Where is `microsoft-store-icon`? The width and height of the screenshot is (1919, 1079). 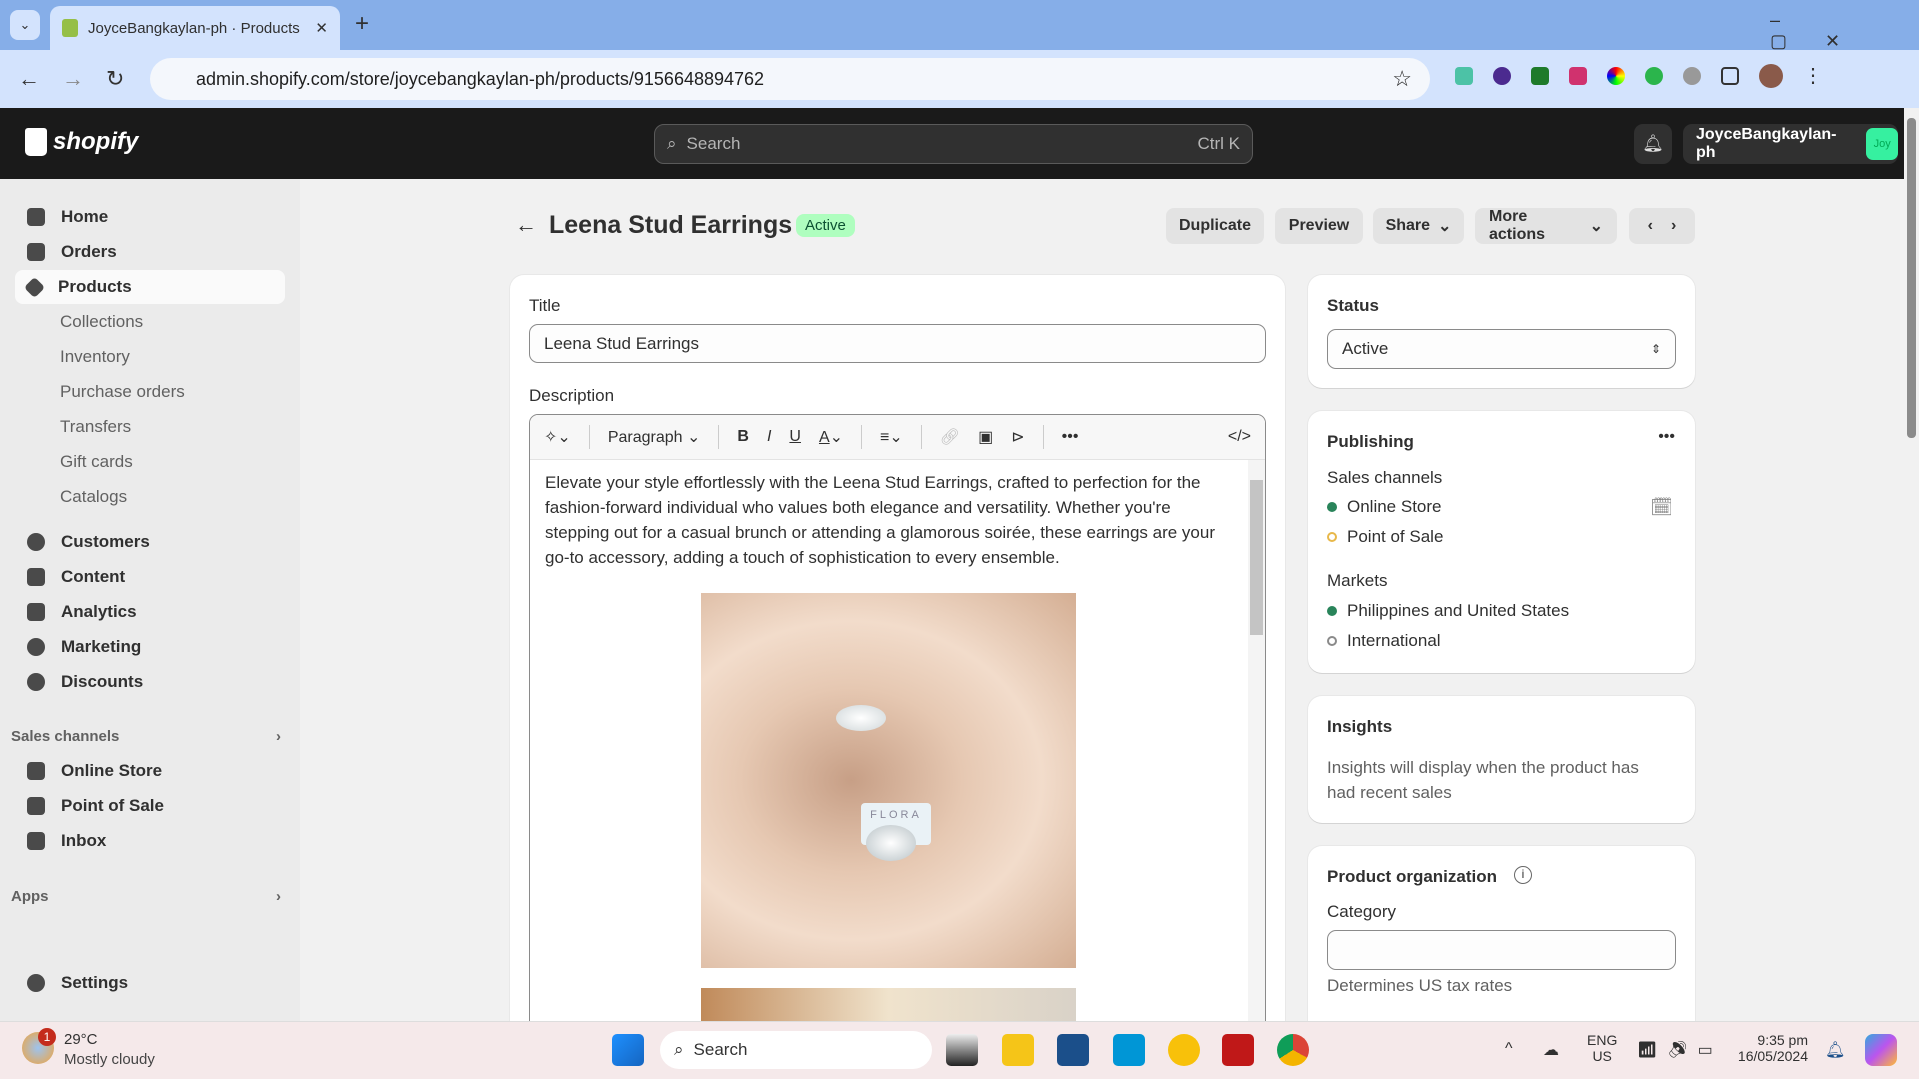 microsoft-store-icon is located at coordinates (1073, 1050).